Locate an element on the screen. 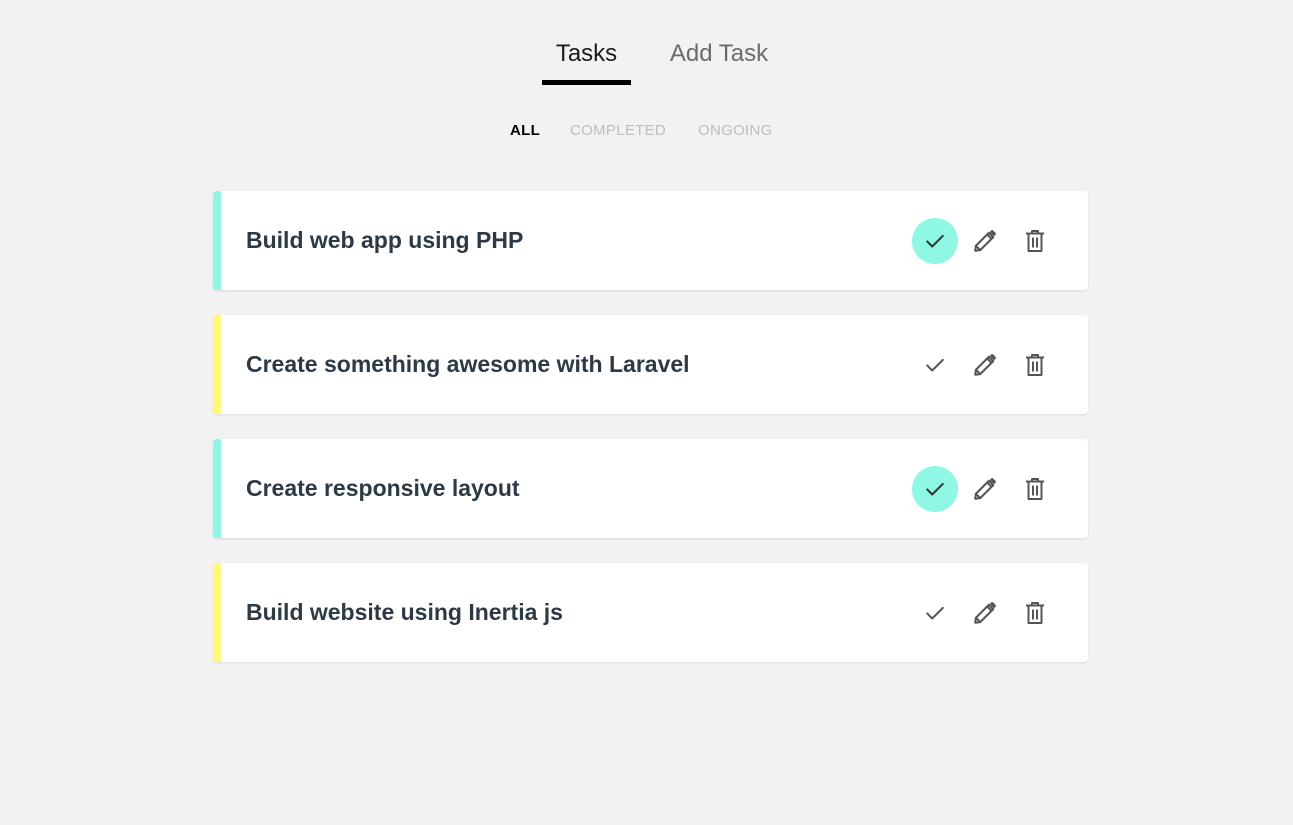 The image size is (1293, 825). tab-tasks: Tasks is located at coordinates (586, 61).